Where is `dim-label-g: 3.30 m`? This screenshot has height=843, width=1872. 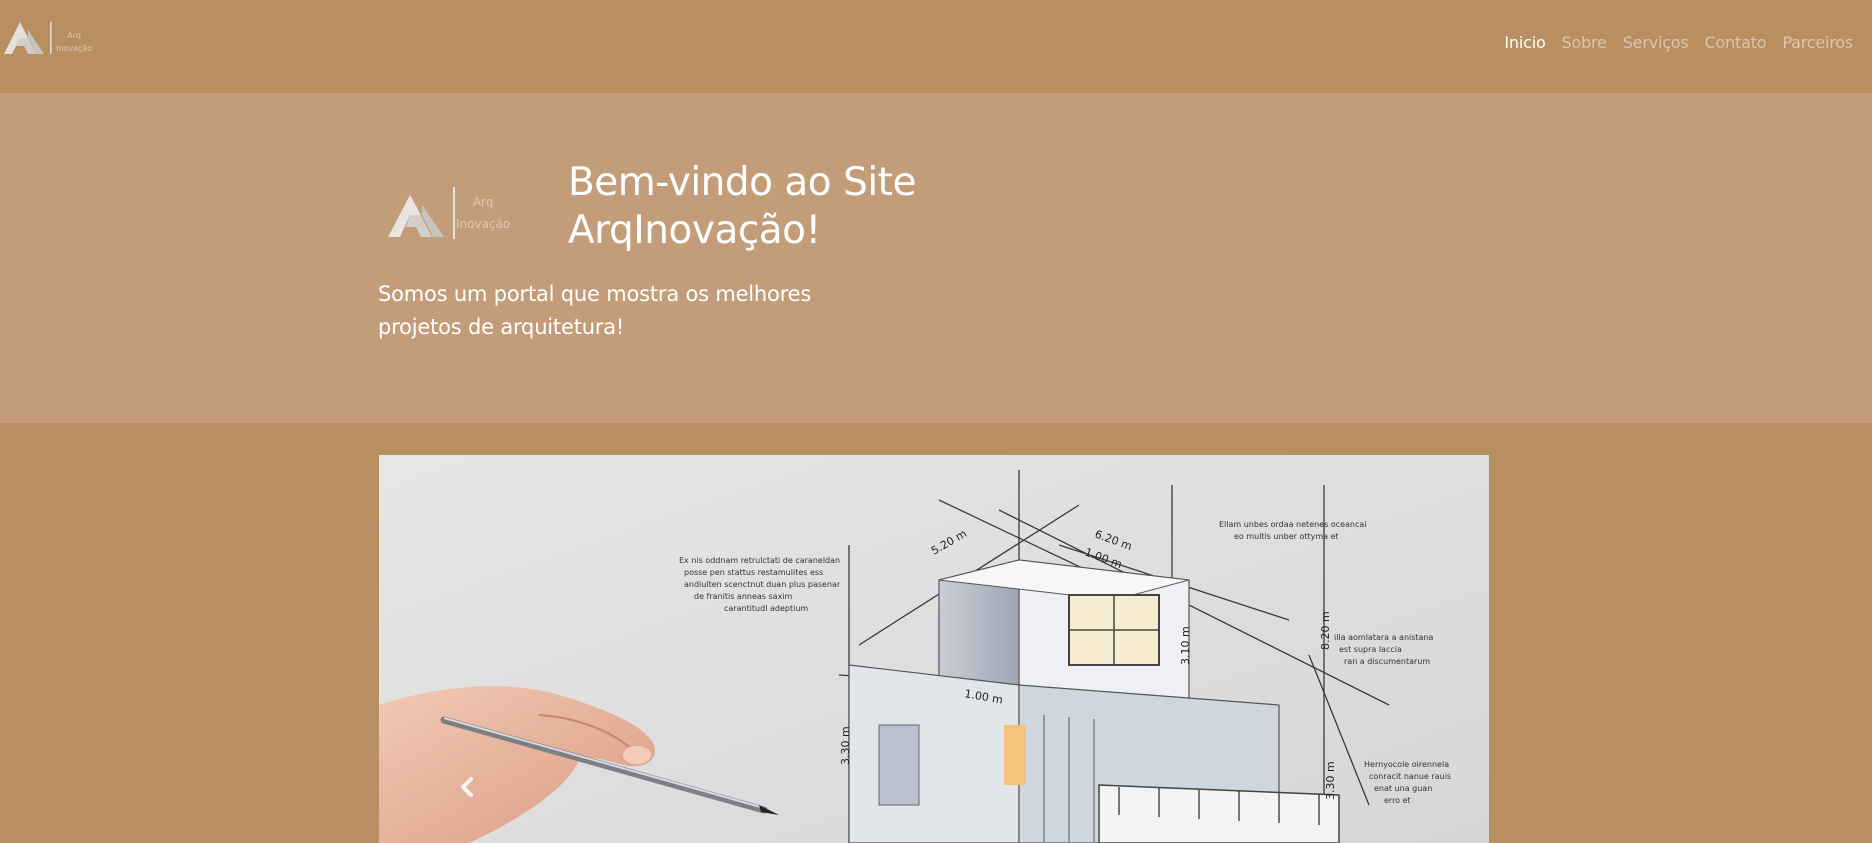
dim-label-g: 3.30 m is located at coordinates (845, 745).